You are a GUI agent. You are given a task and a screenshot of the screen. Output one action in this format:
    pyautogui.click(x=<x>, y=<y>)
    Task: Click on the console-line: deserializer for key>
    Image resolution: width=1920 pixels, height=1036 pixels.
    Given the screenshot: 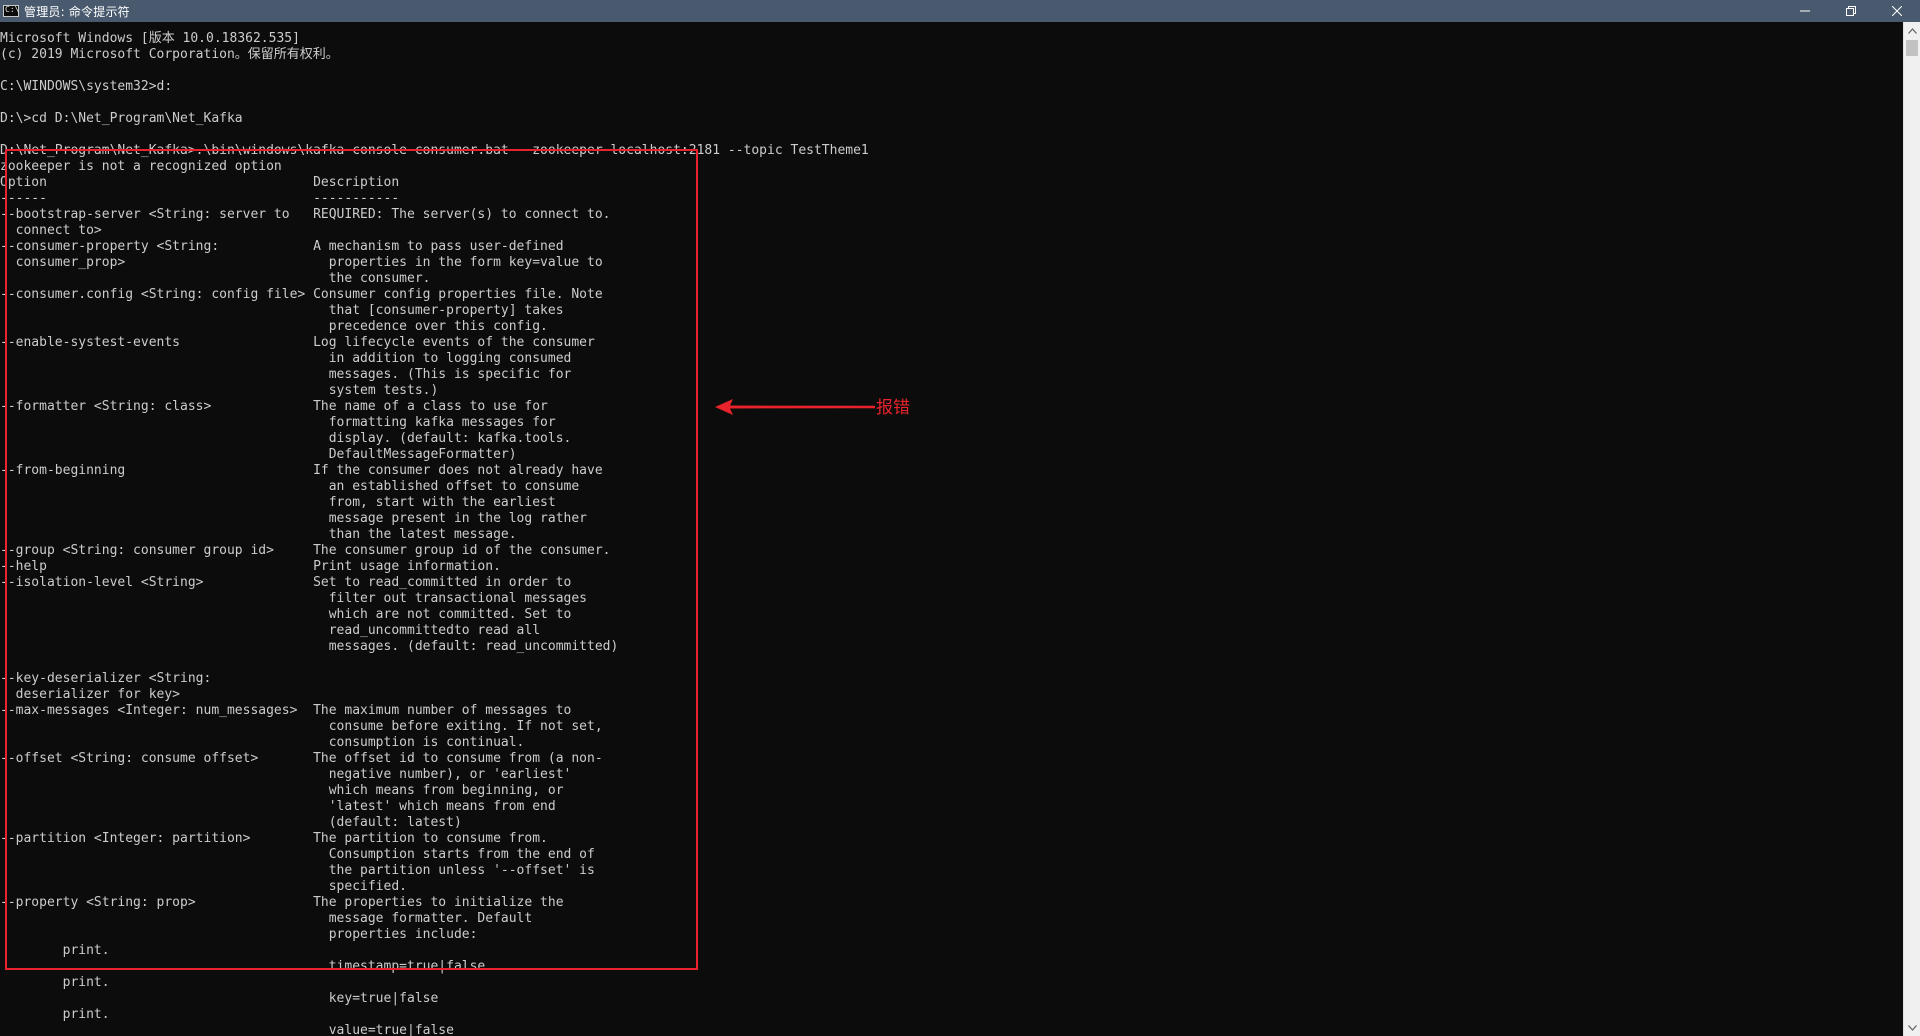 What is the action you would take?
    pyautogui.click(x=90, y=694)
    